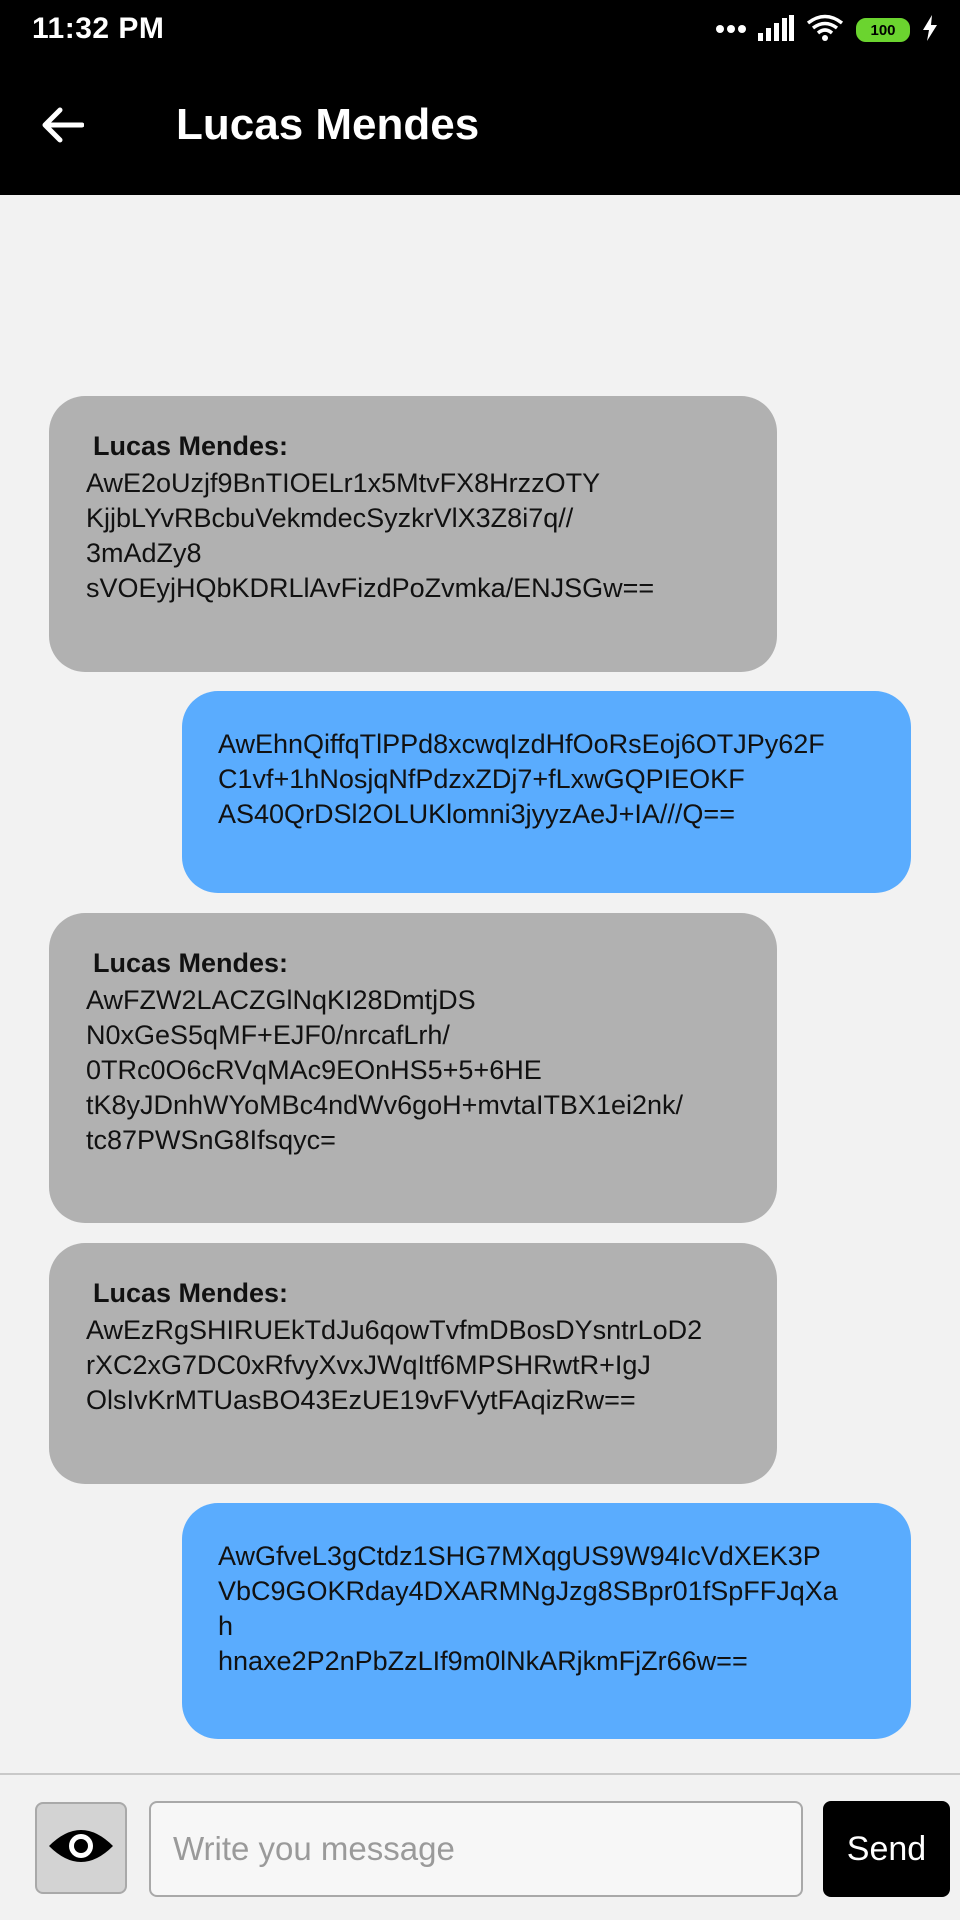 The image size is (960, 1920). Describe the element at coordinates (476, 1849) in the screenshot. I see `message-input` at that location.